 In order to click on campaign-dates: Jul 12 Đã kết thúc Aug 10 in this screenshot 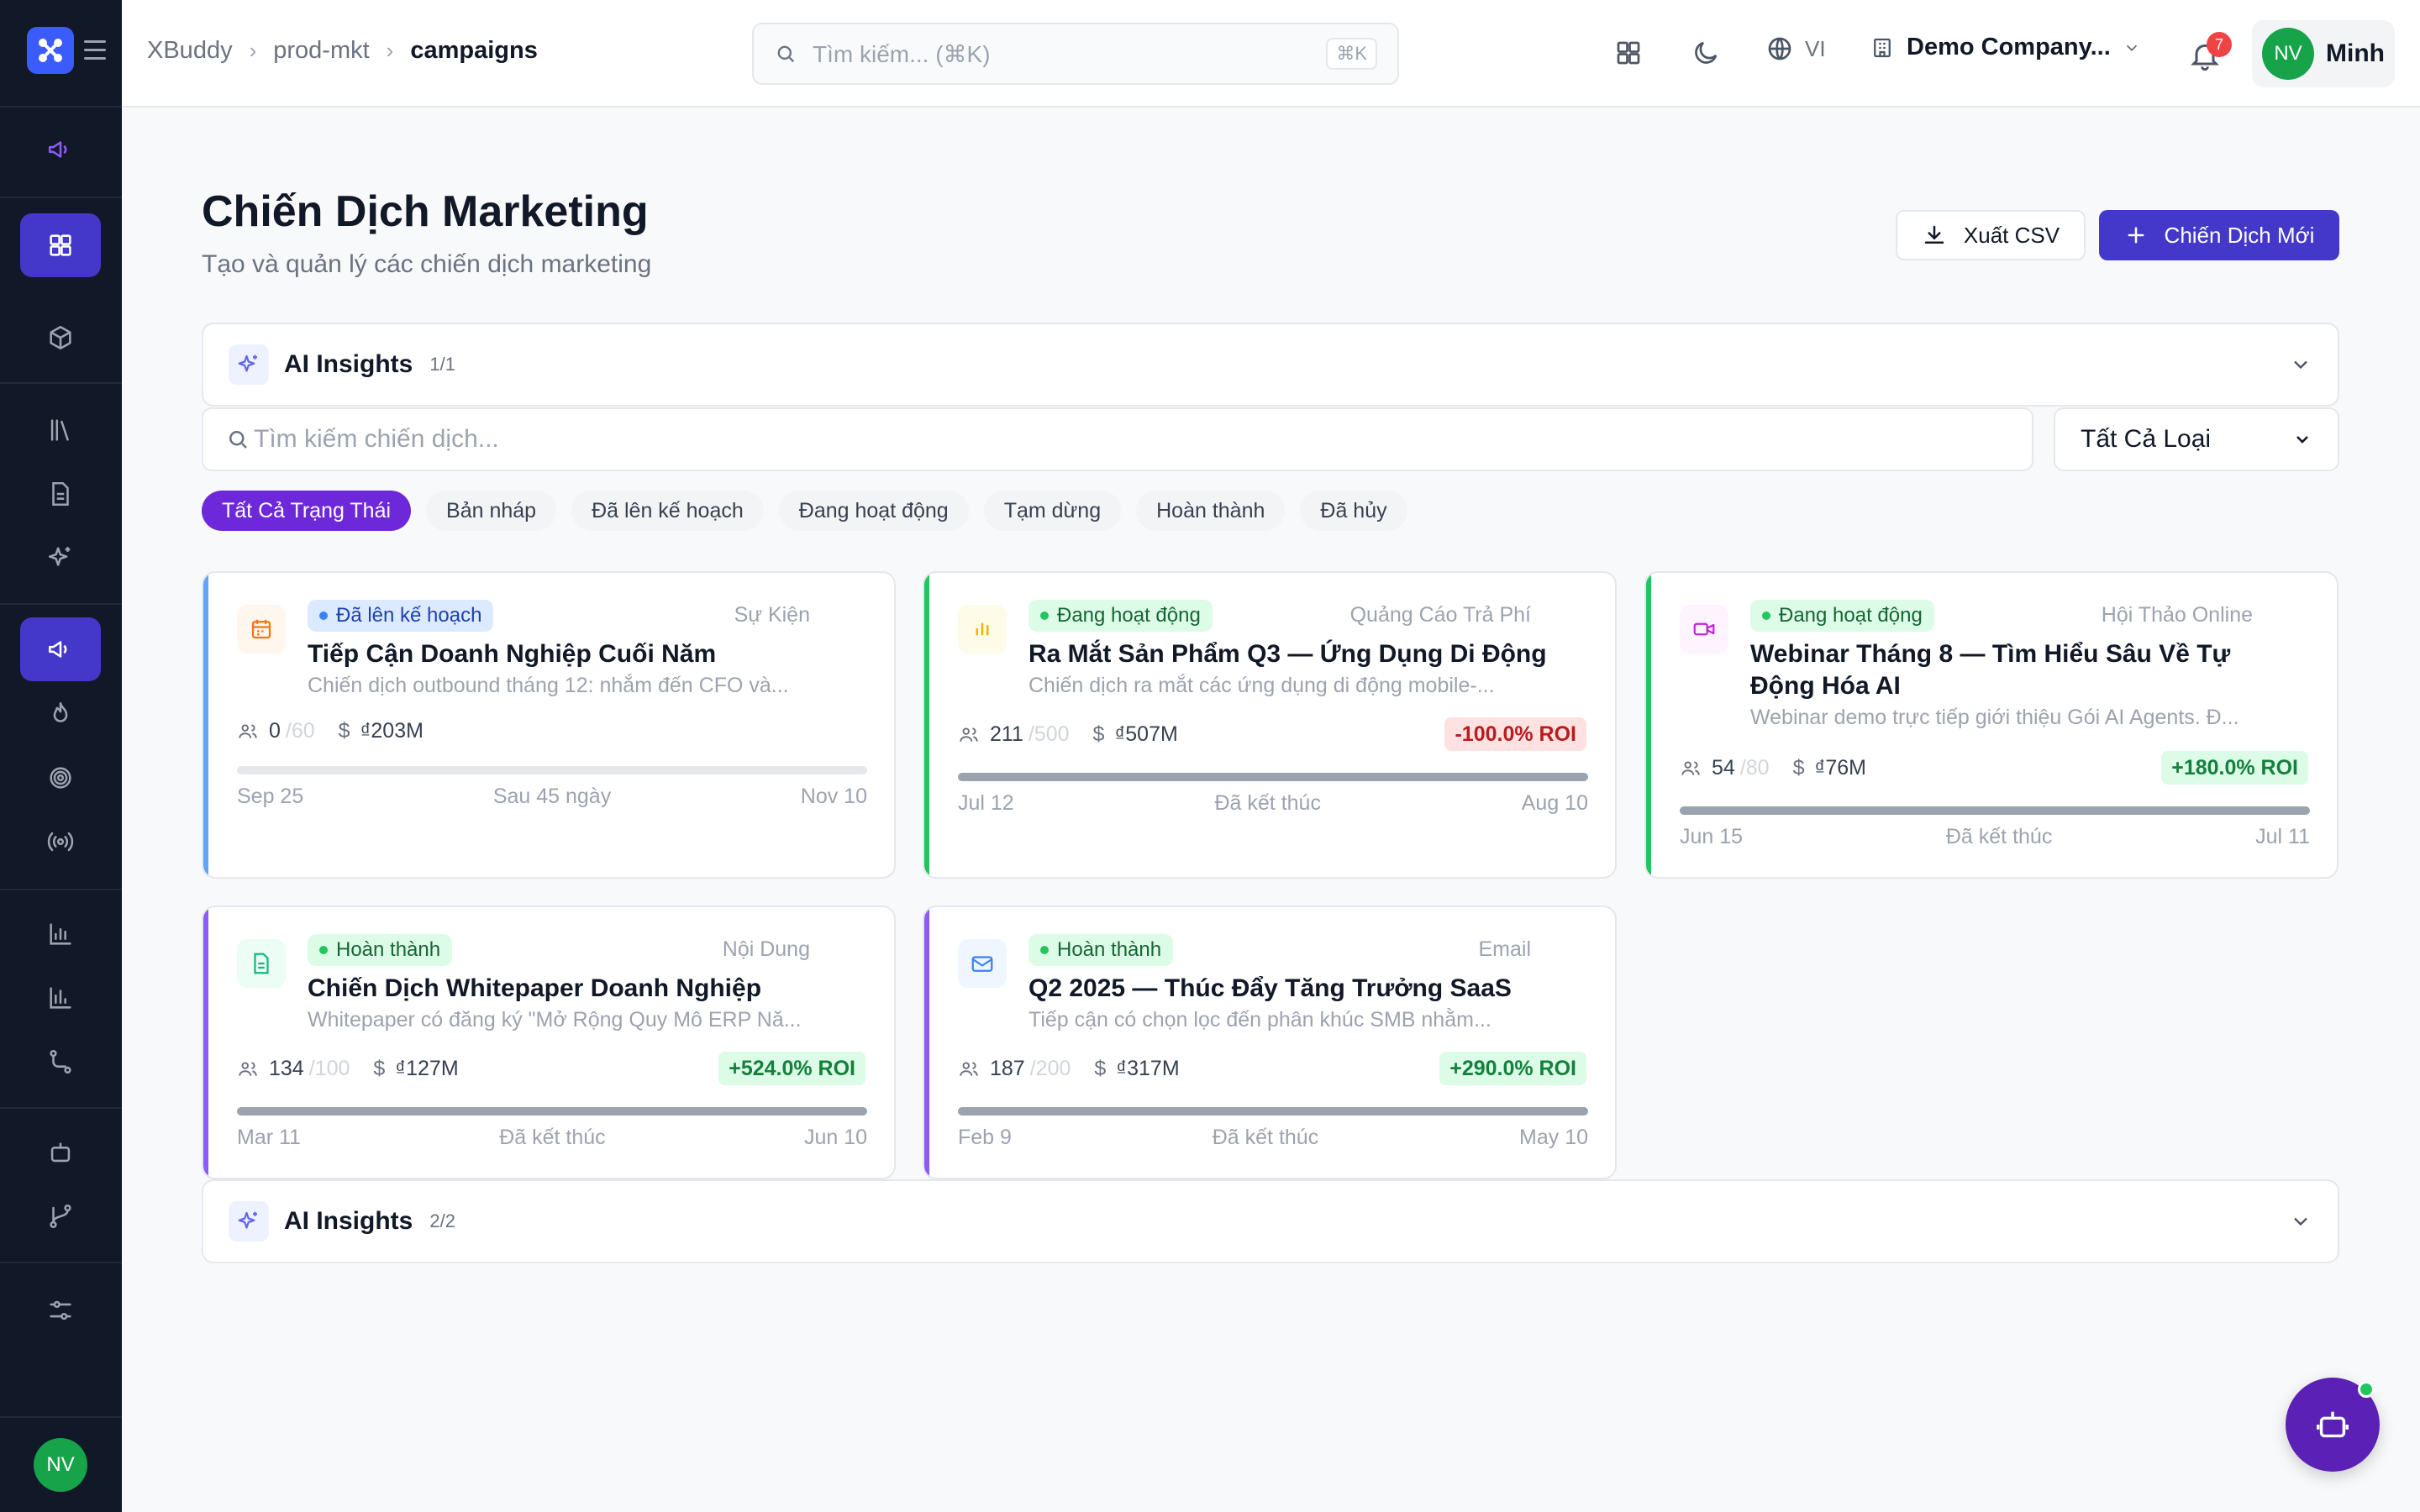, I will do `click(1273, 803)`.